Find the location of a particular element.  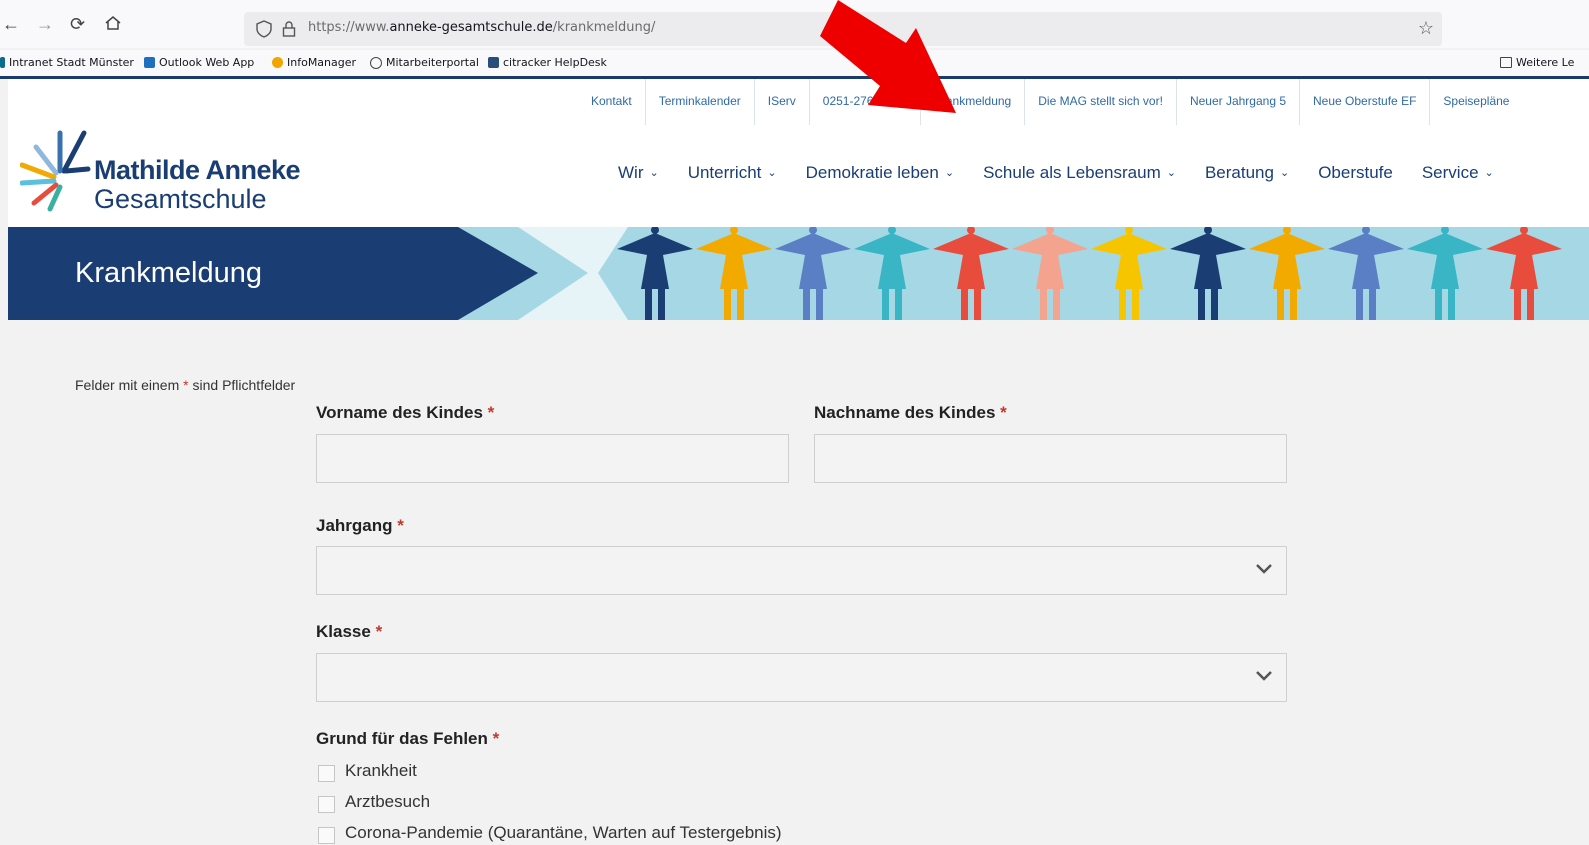

nav-item-unterricht: Unterricht ⌄ is located at coordinates (732, 173).